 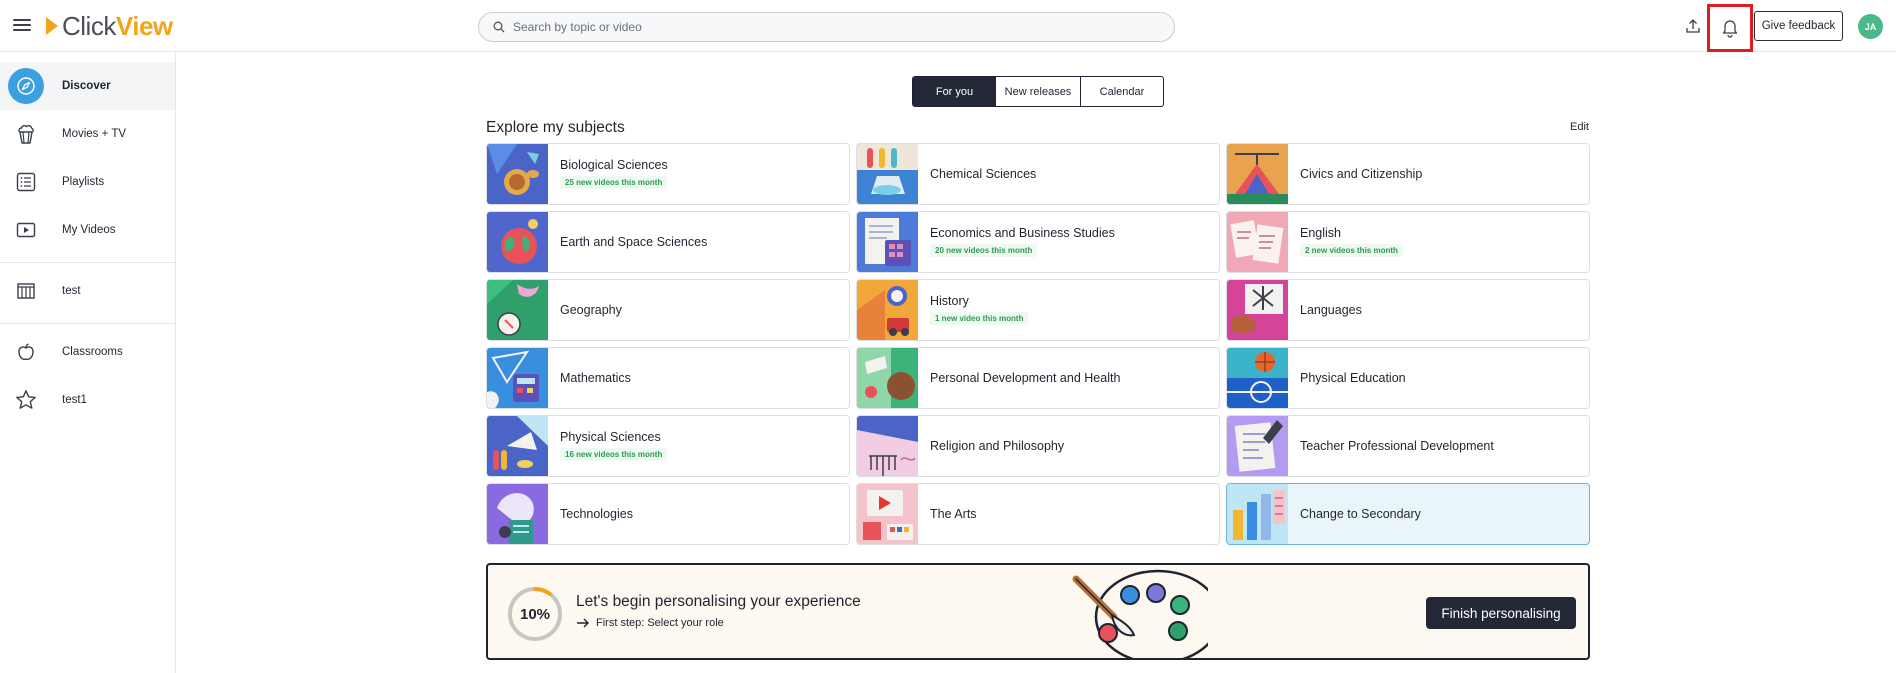 I want to click on mathematics-thumbnail, so click(x=517, y=378).